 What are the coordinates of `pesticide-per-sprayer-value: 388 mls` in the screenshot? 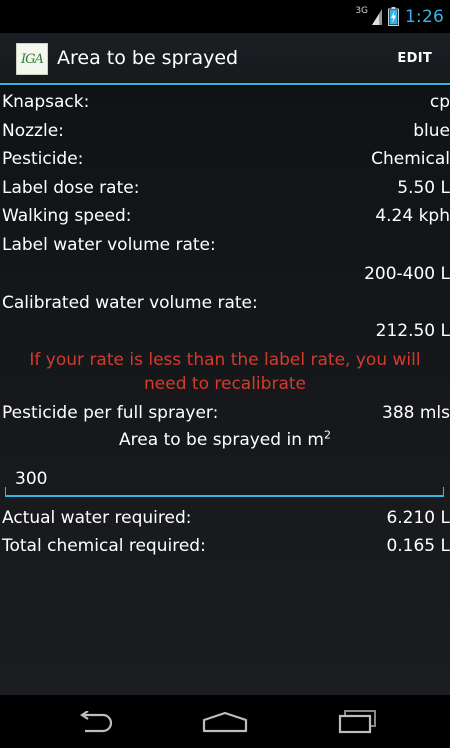 It's located at (416, 413).